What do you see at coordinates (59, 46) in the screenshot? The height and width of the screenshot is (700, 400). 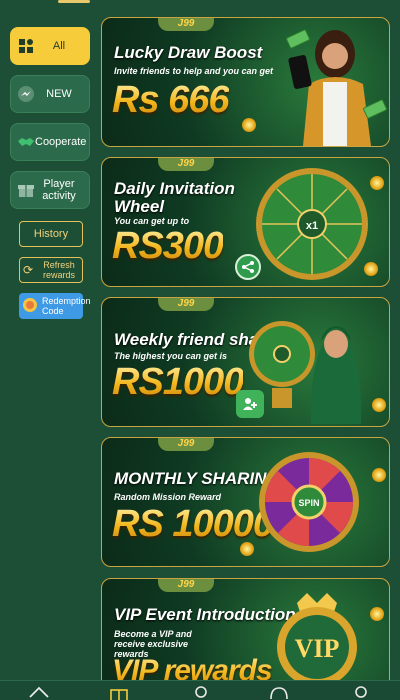 I see `category-label: All` at bounding box center [59, 46].